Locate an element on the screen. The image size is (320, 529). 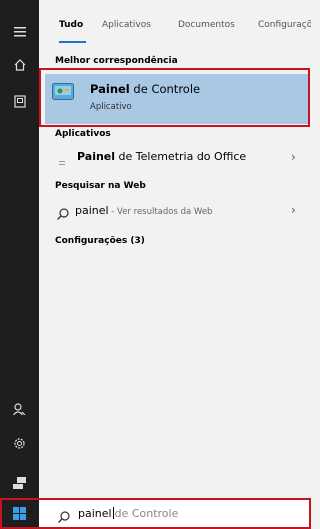
best-match-heading: Melhor correspondência is located at coordinates (116, 61).